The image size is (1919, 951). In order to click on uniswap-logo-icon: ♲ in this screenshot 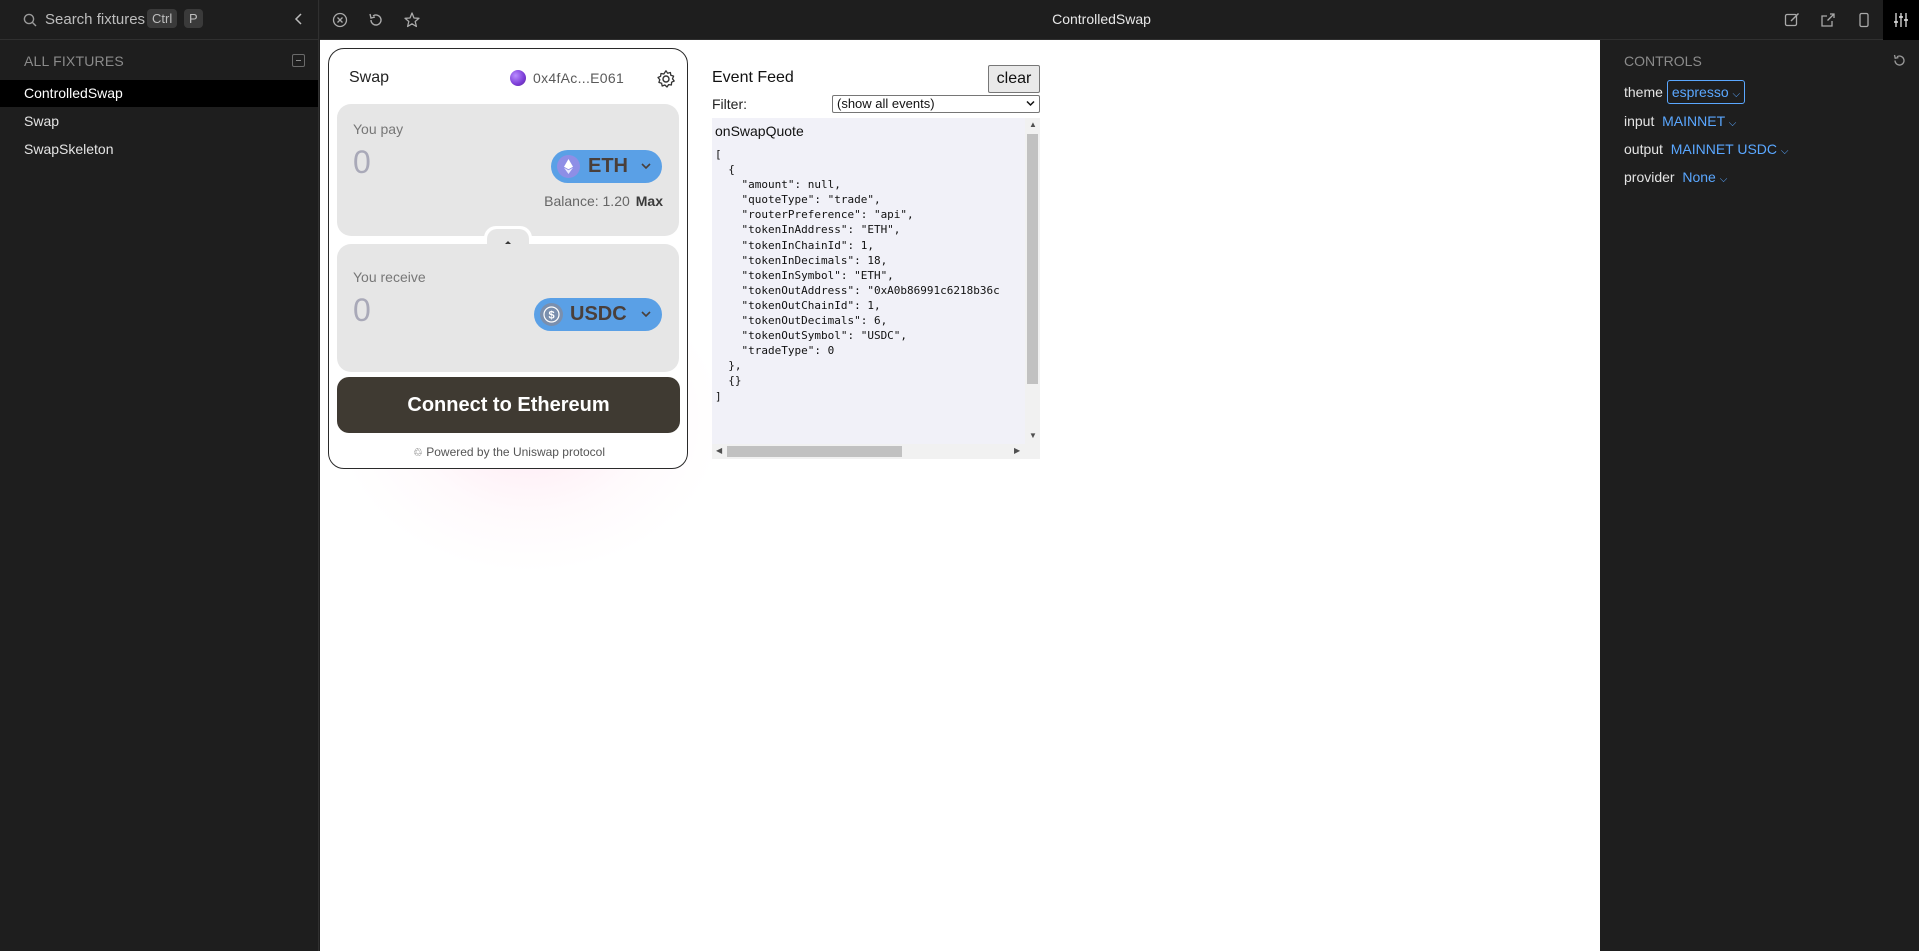, I will do `click(418, 453)`.